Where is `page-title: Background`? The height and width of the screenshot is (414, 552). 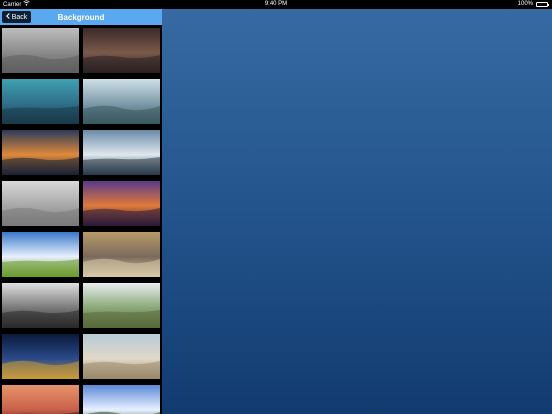
page-title: Background is located at coordinates (81, 17).